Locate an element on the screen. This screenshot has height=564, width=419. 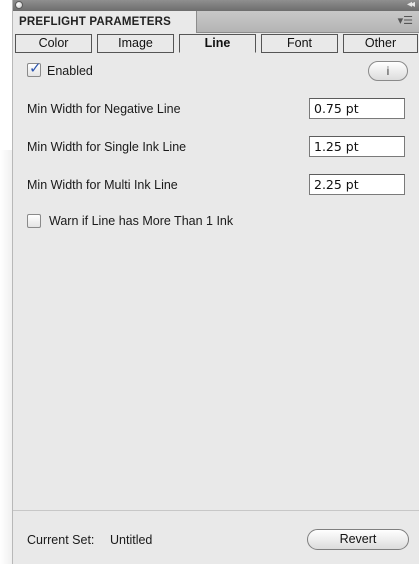
tab-line: Line is located at coordinates (217, 43).